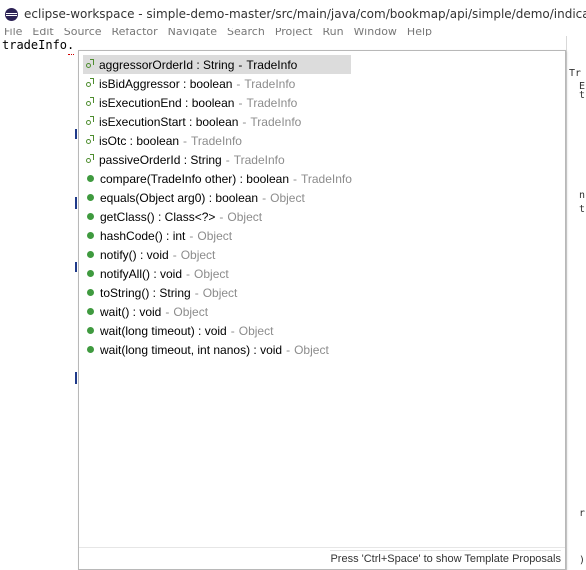 The height and width of the screenshot is (570, 586). What do you see at coordinates (313, 254) in the screenshot?
I see `proposal-item: notify() : void - Object` at bounding box center [313, 254].